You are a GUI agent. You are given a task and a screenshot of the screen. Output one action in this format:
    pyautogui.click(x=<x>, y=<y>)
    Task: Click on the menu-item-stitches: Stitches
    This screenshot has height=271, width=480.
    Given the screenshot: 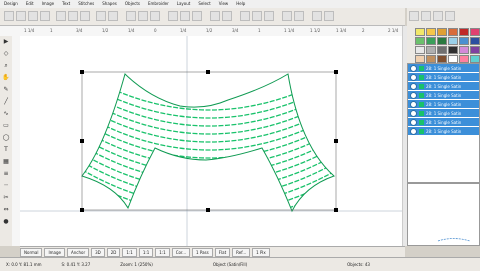 What is the action you would take?
    pyautogui.click(x=86, y=4)
    